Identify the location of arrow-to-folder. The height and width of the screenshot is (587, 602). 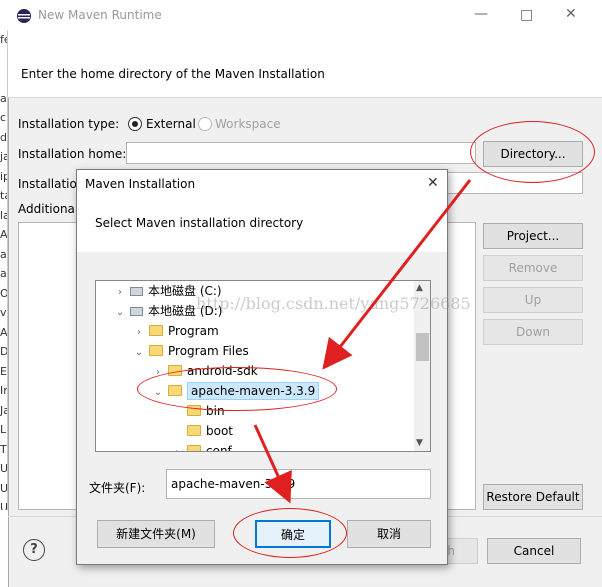
(397, 274).